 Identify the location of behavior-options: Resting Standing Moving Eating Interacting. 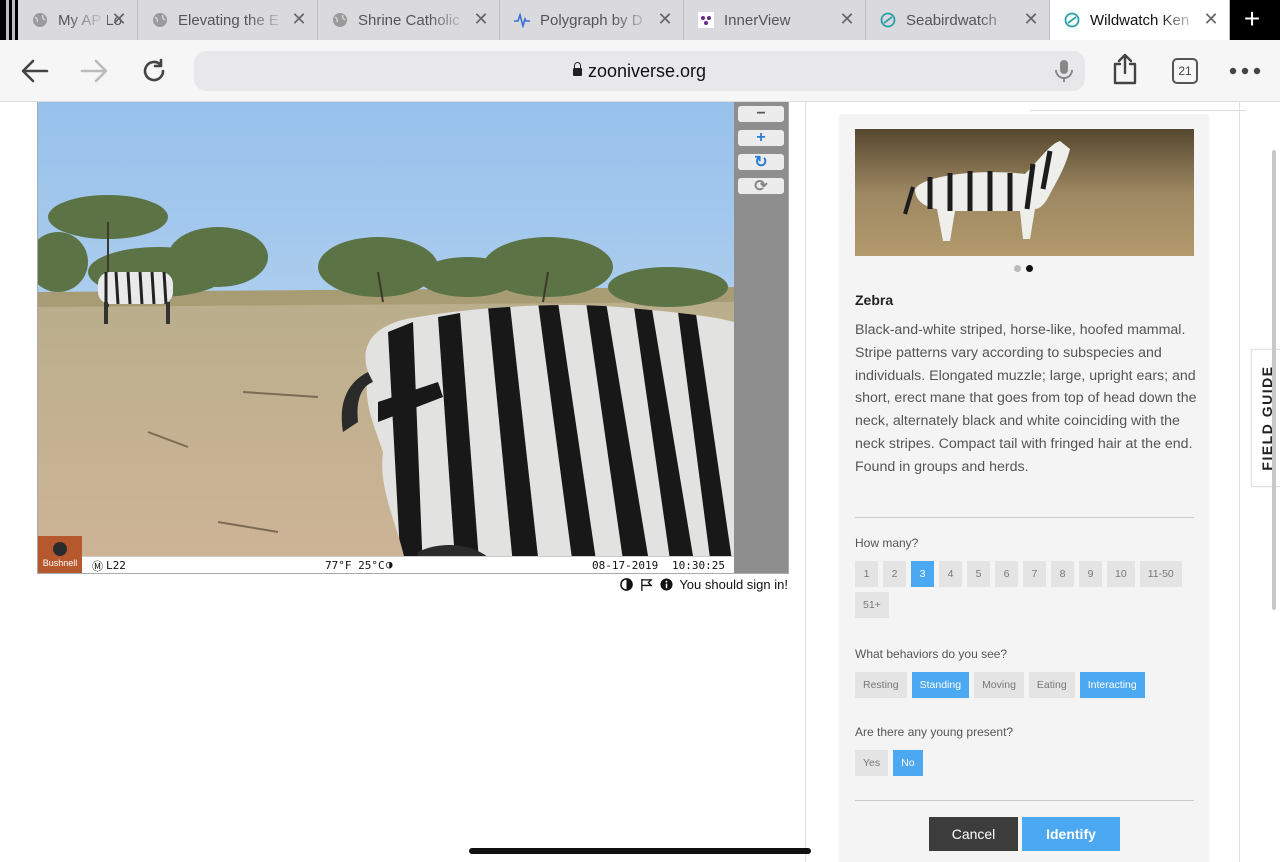
(1027, 685).